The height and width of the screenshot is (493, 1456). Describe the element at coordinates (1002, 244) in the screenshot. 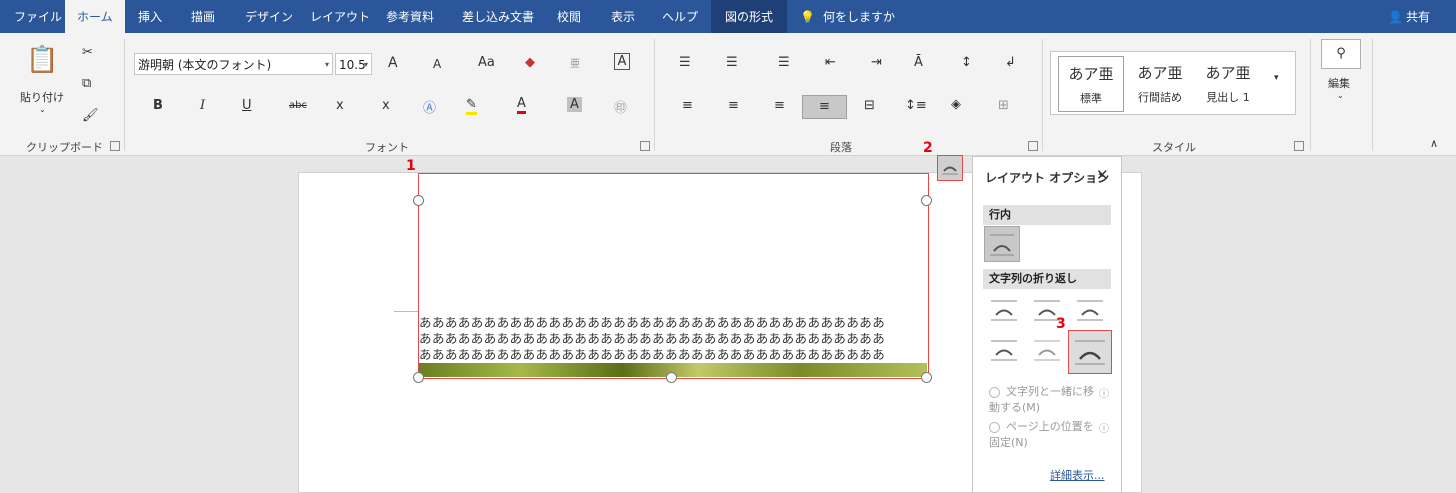

I see `wrap-inline-icon` at that location.